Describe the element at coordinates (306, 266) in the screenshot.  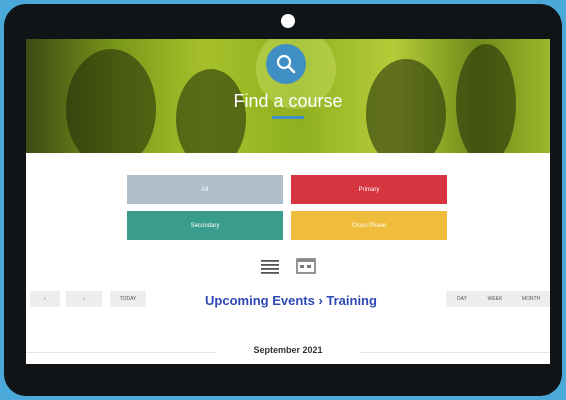
I see `calendar-view-icon` at that location.